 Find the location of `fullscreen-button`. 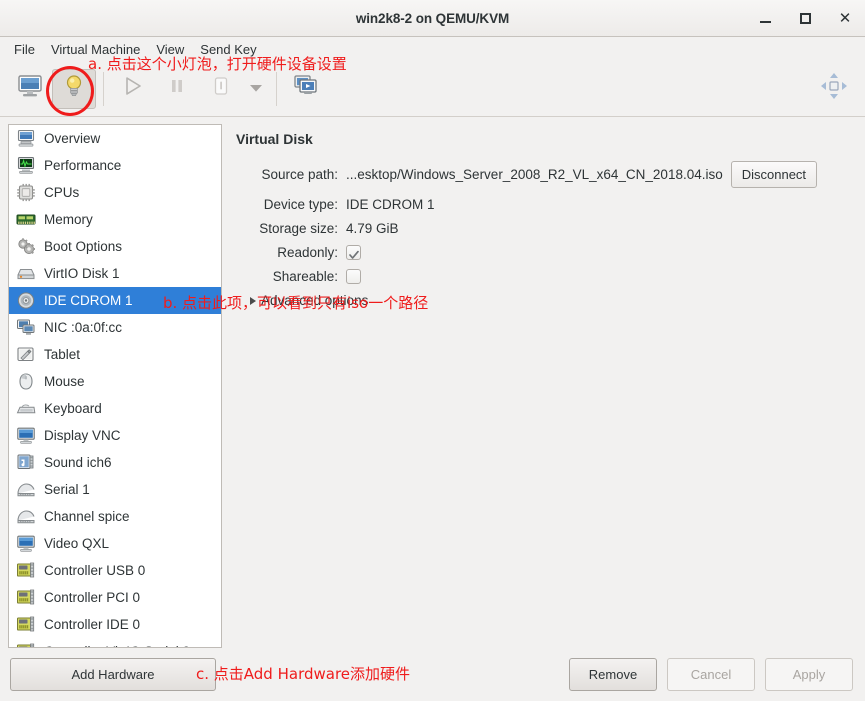

fullscreen-button is located at coordinates (834, 89).